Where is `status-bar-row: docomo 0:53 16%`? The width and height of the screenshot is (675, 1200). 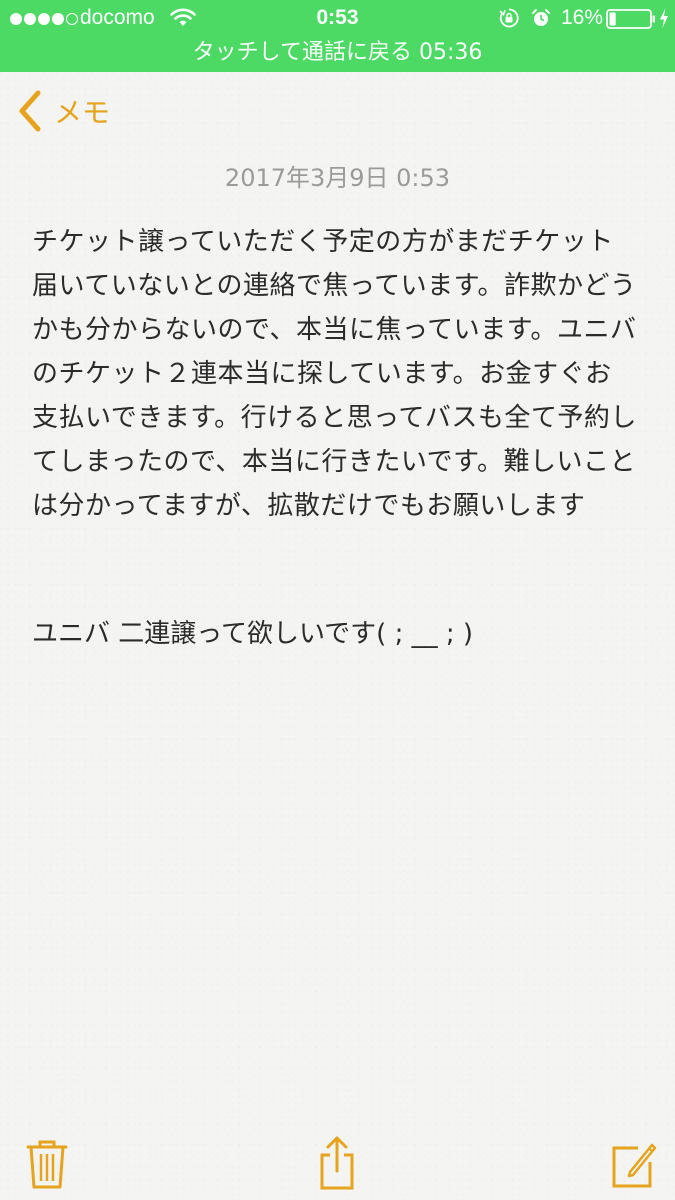
status-bar-row: docomo 0:53 16% is located at coordinates (337, 18).